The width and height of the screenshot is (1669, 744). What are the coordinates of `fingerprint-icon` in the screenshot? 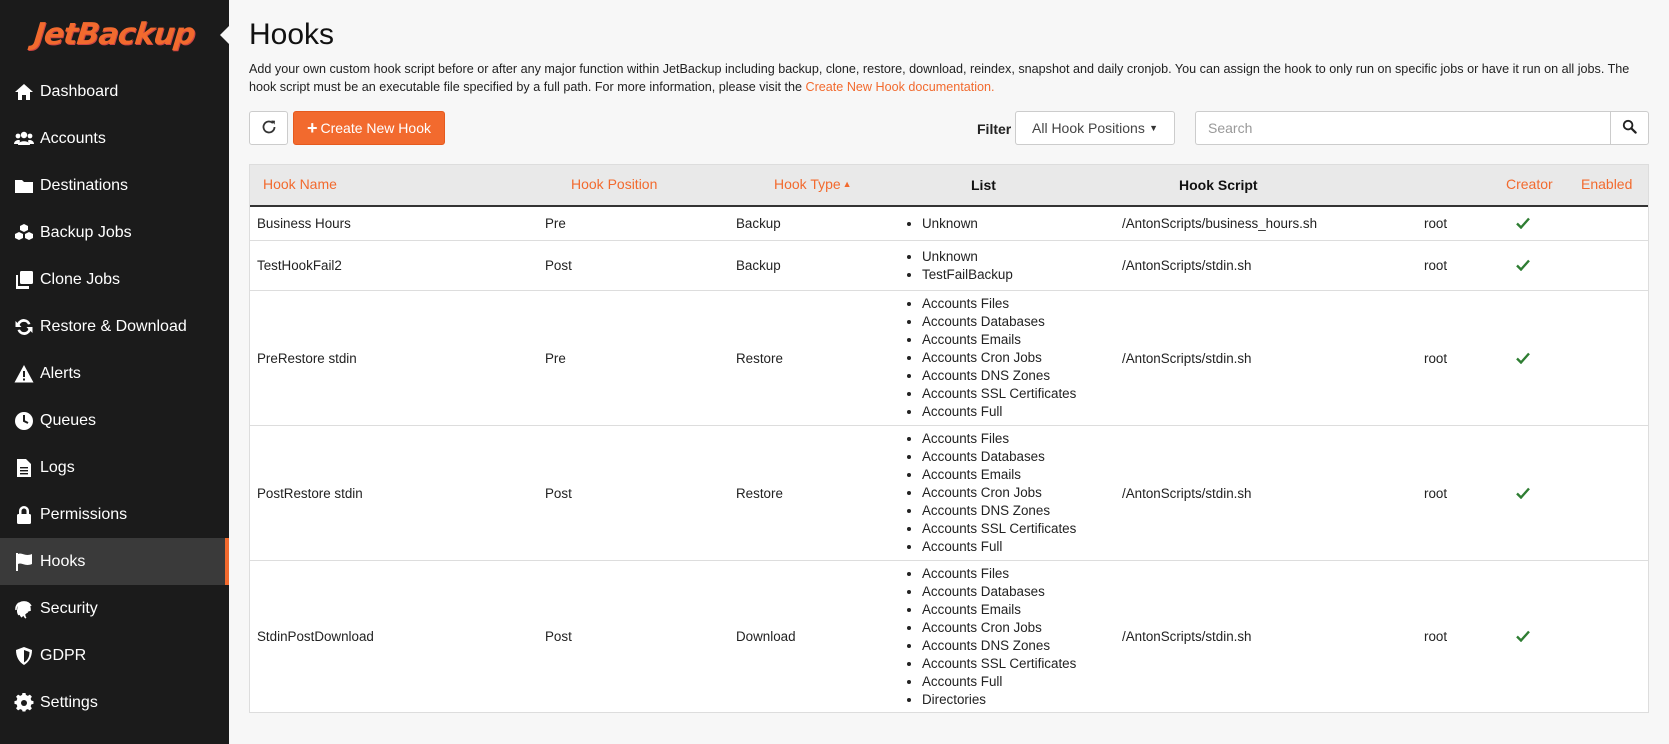 It's located at (26, 609).